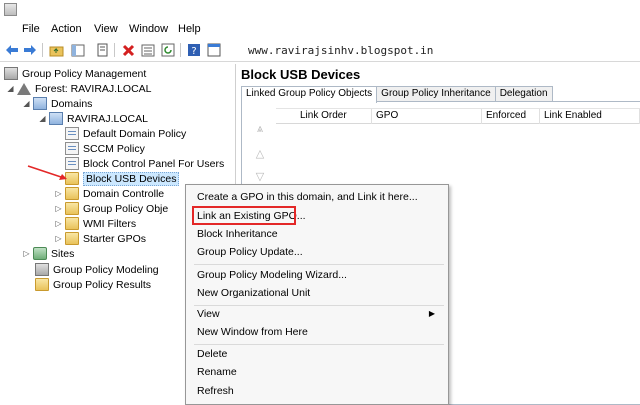  Describe the element at coordinates (320, 10) in the screenshot. I see `window-titlebar` at that location.